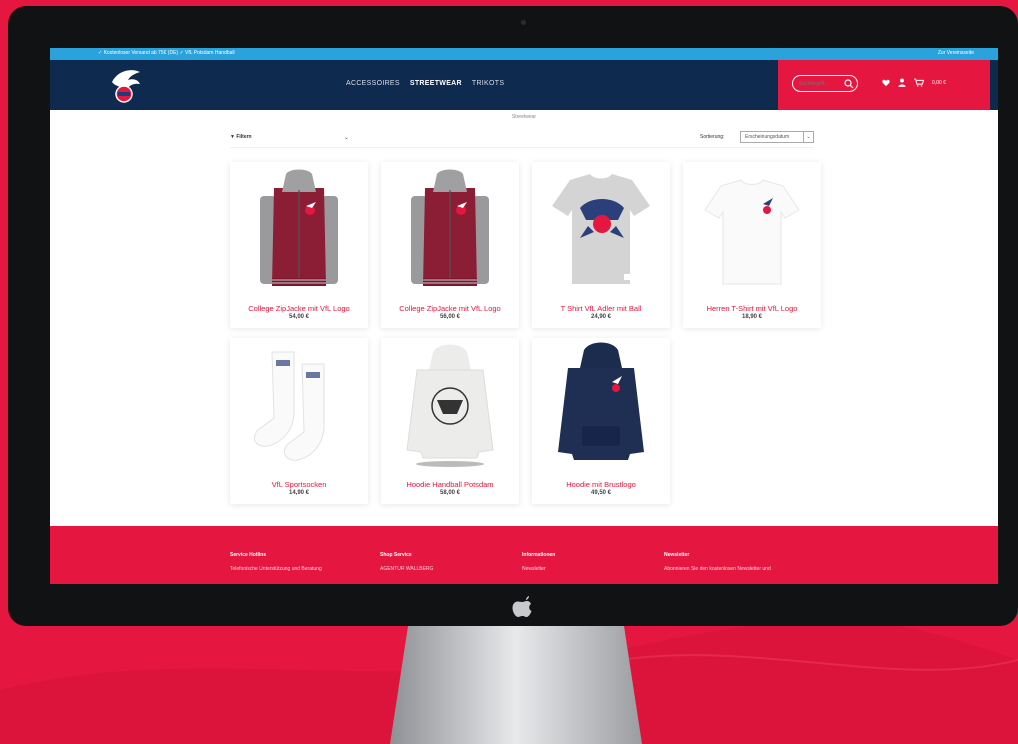 The width and height of the screenshot is (1018, 744). I want to click on product-card: College ZipJacke mit VfL Logo 54,00 €, so click(299, 245).